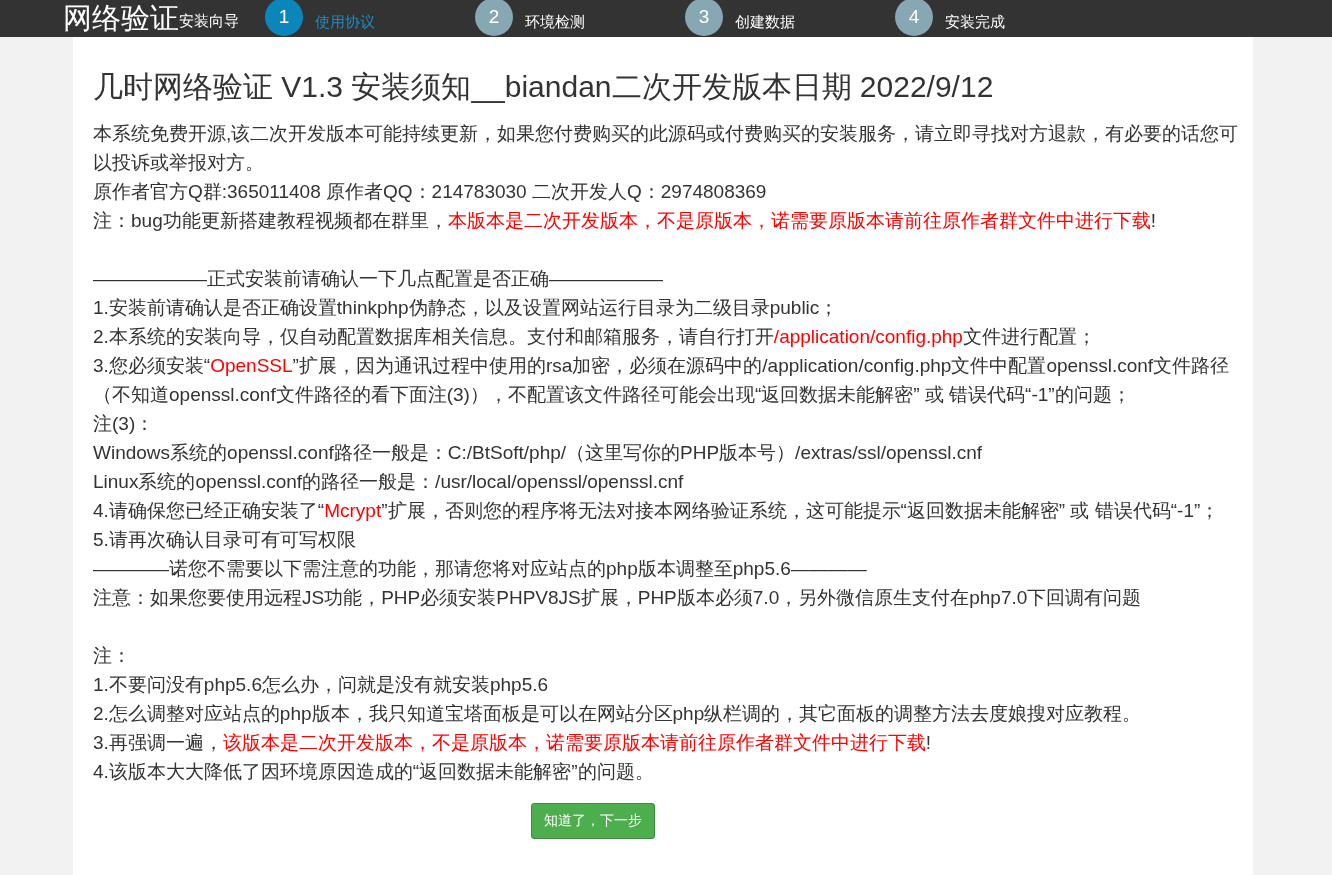 The image size is (1332, 875). Describe the element at coordinates (555, 22) in the screenshot. I see `step-label: 环境检测` at that location.